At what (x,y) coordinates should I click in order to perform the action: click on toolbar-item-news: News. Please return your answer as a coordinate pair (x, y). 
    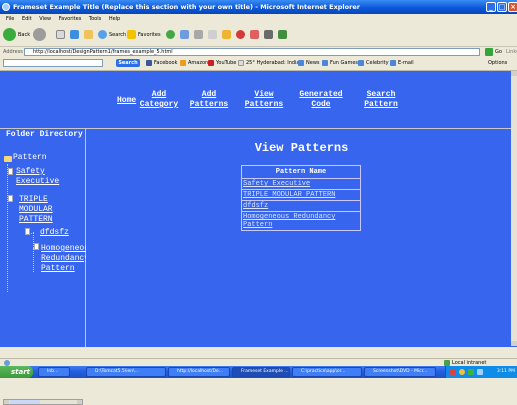
    Looking at the image, I should click on (309, 63).